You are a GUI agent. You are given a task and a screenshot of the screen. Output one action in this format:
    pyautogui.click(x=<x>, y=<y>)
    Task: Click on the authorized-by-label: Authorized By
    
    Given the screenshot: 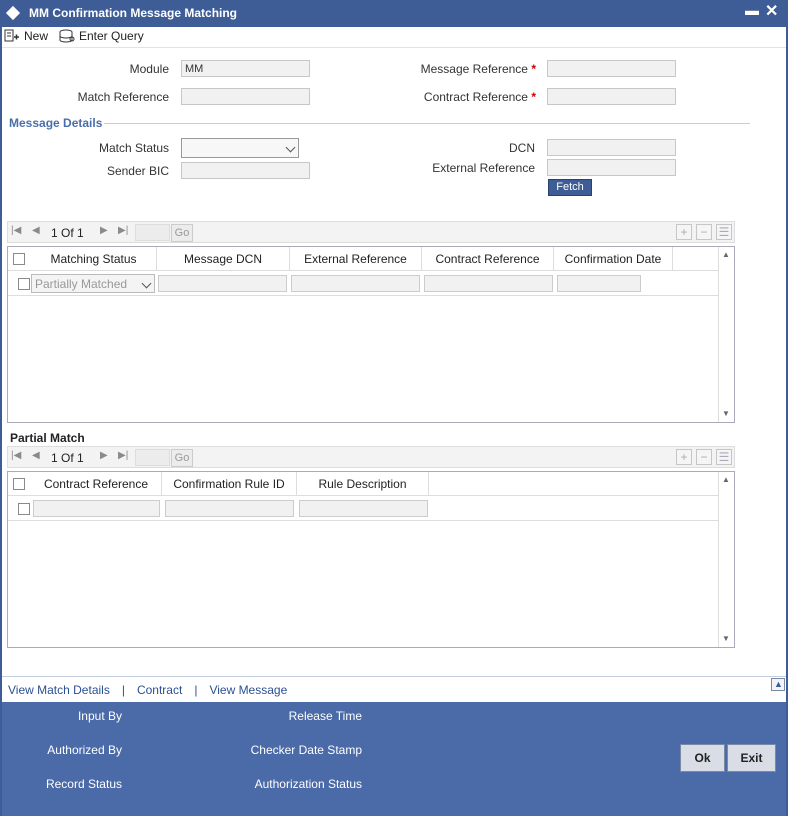 What is the action you would take?
    pyautogui.click(x=84, y=750)
    